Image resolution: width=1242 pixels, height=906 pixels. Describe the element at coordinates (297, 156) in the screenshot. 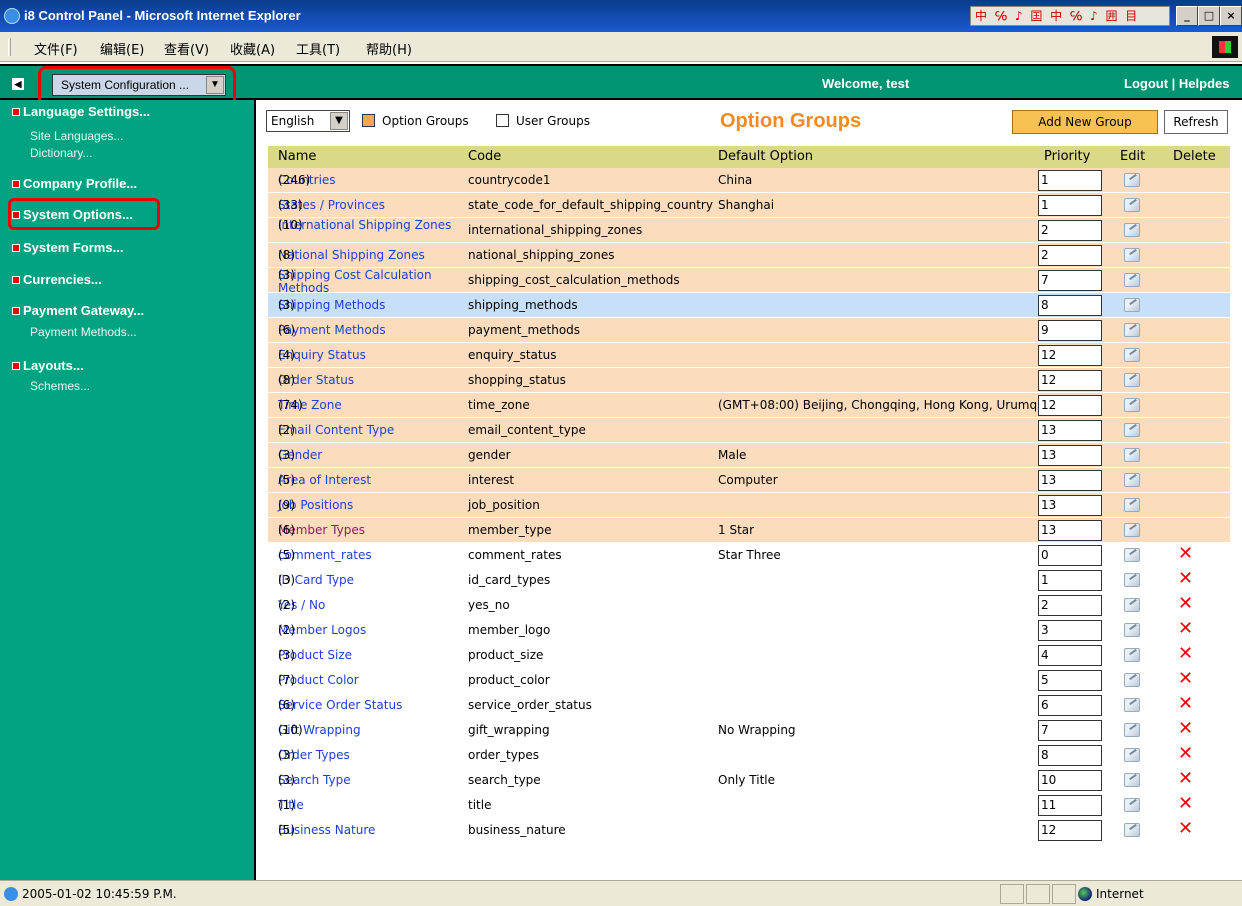

I see `column-header-name: Name` at that location.